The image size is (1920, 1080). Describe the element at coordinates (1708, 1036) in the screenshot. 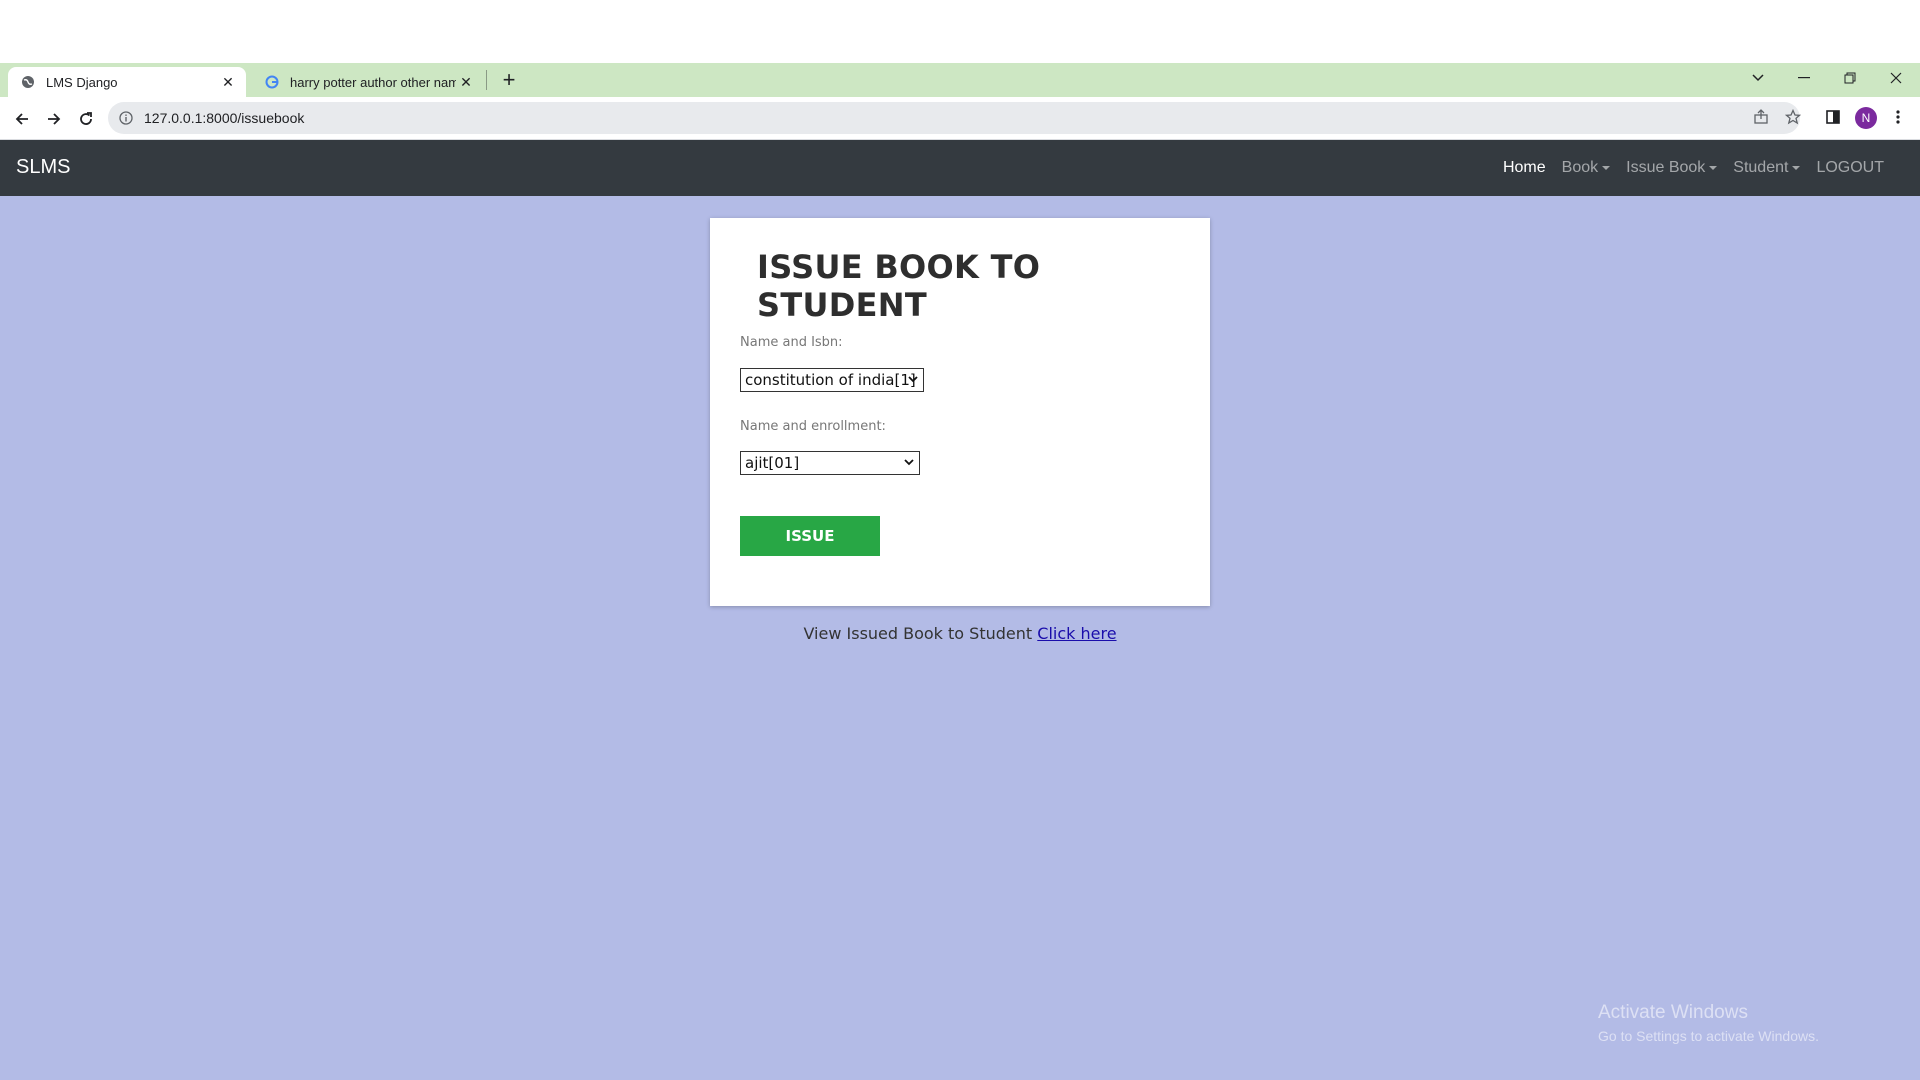

I see `watermark-subtitle: Go to Settings to activate Windows.` at that location.